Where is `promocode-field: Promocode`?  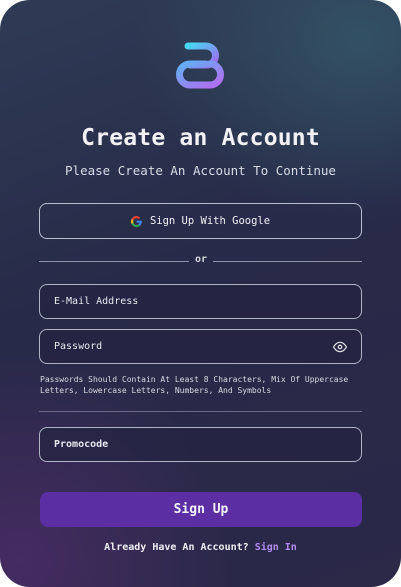
promocode-field: Promocode is located at coordinates (200, 444).